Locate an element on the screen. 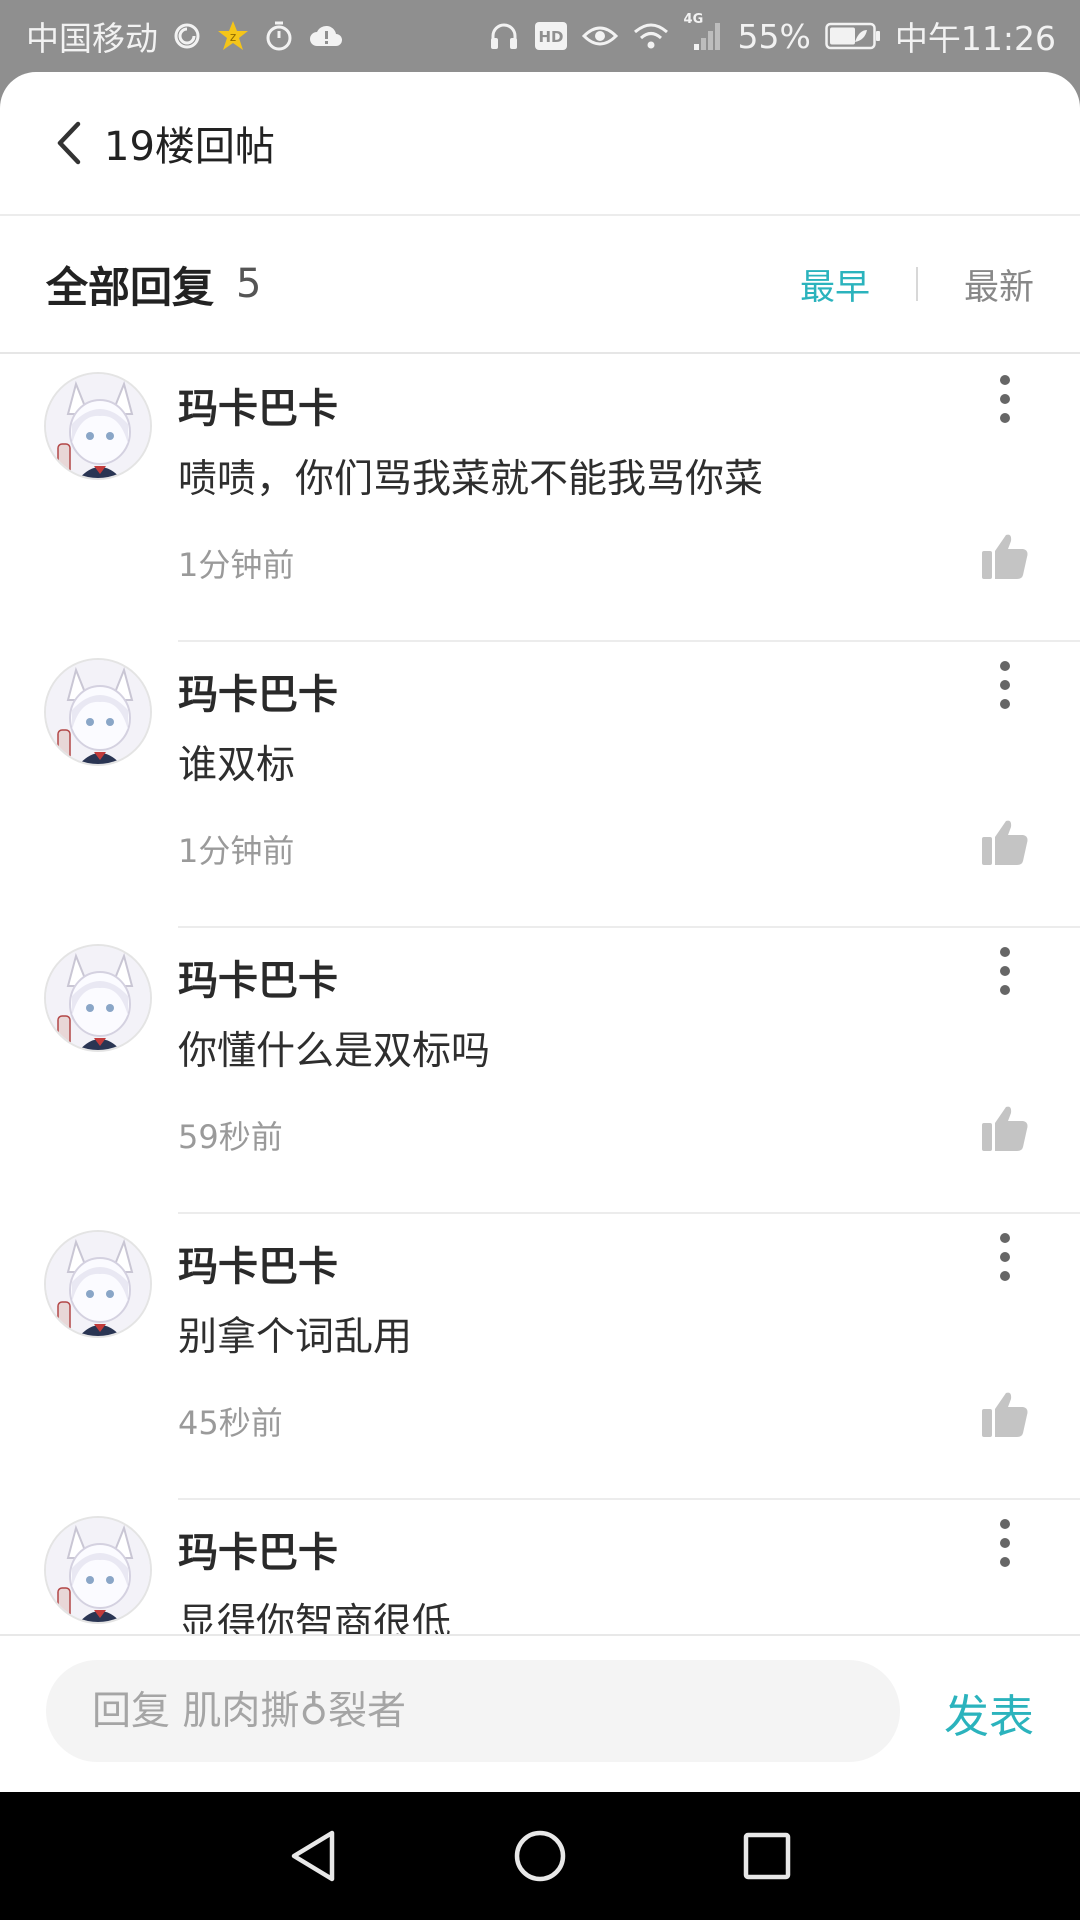  network-type-label: 4G is located at coordinates (693, 19).